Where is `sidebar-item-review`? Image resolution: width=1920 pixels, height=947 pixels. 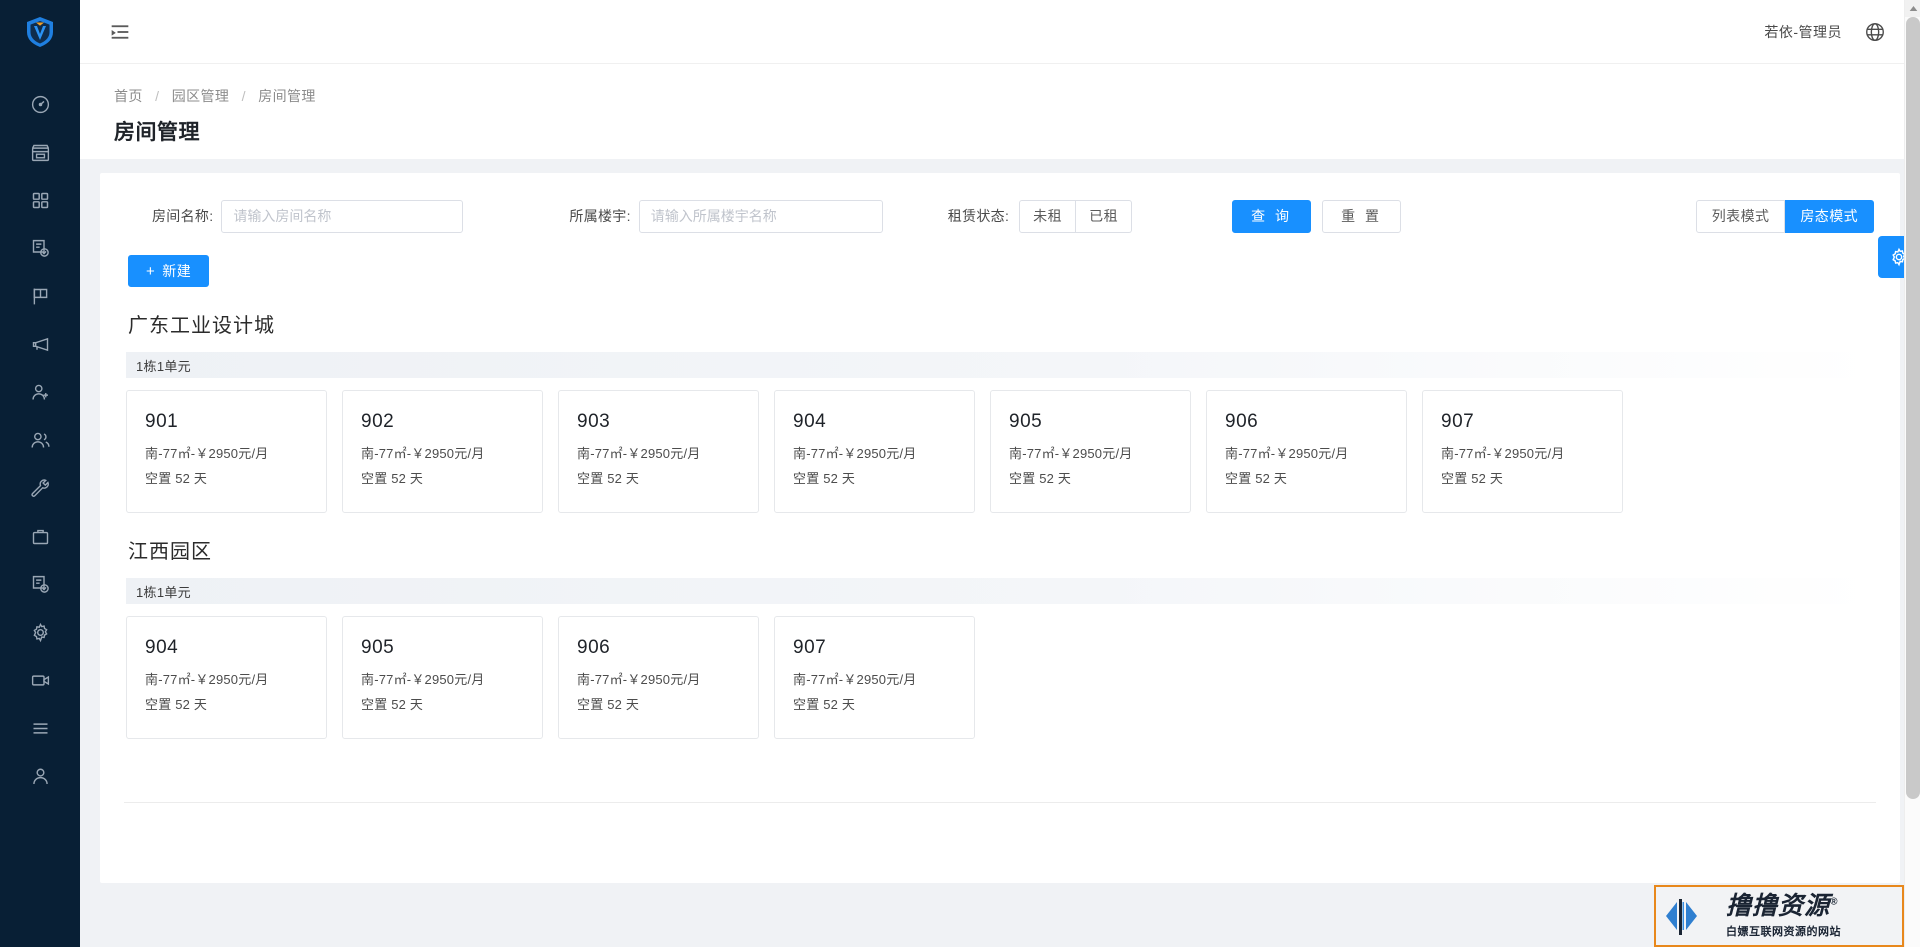 sidebar-item-review is located at coordinates (40, 584).